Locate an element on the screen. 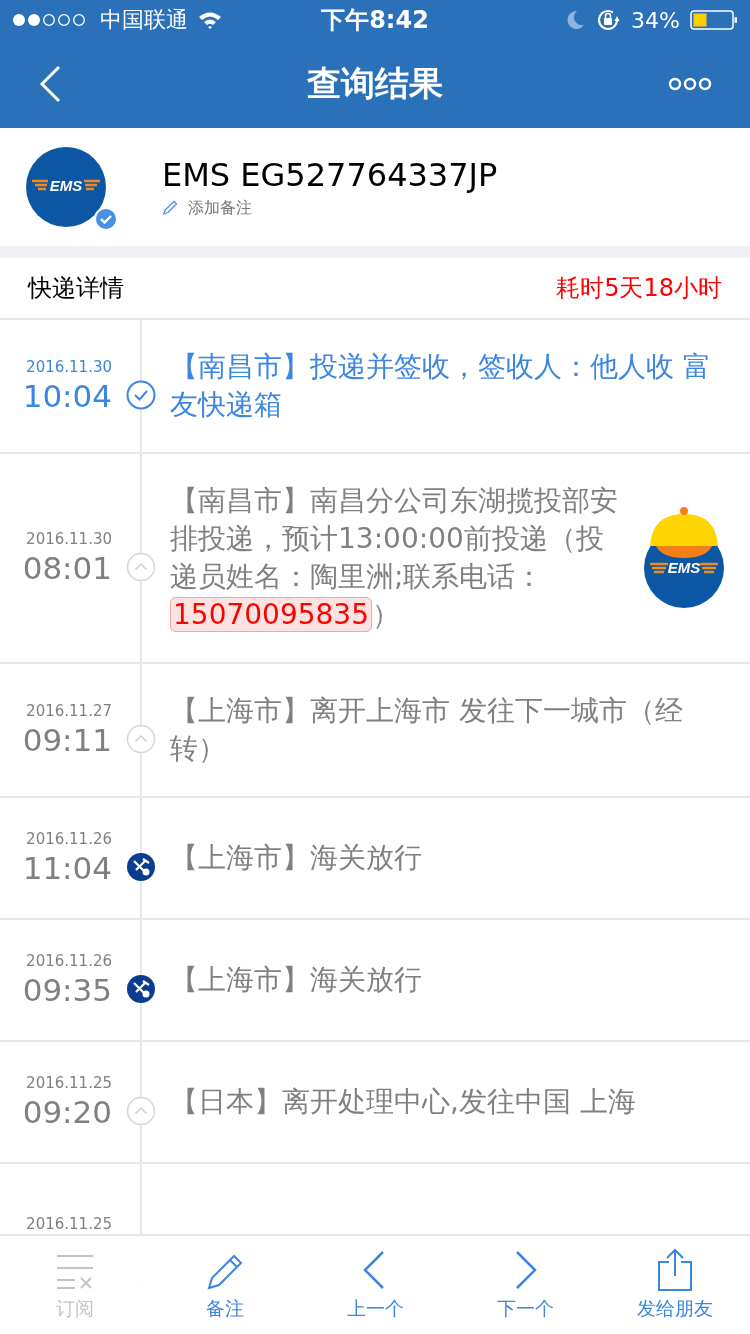  share-tab: 发给朋友 is located at coordinates (675, 1285).